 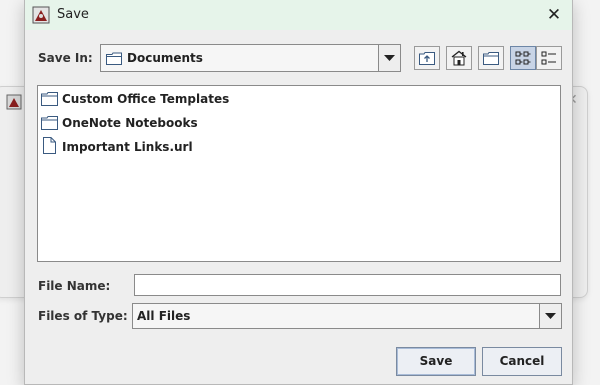 What do you see at coordinates (74, 286) in the screenshot?
I see `file-name-label: File Name:` at bounding box center [74, 286].